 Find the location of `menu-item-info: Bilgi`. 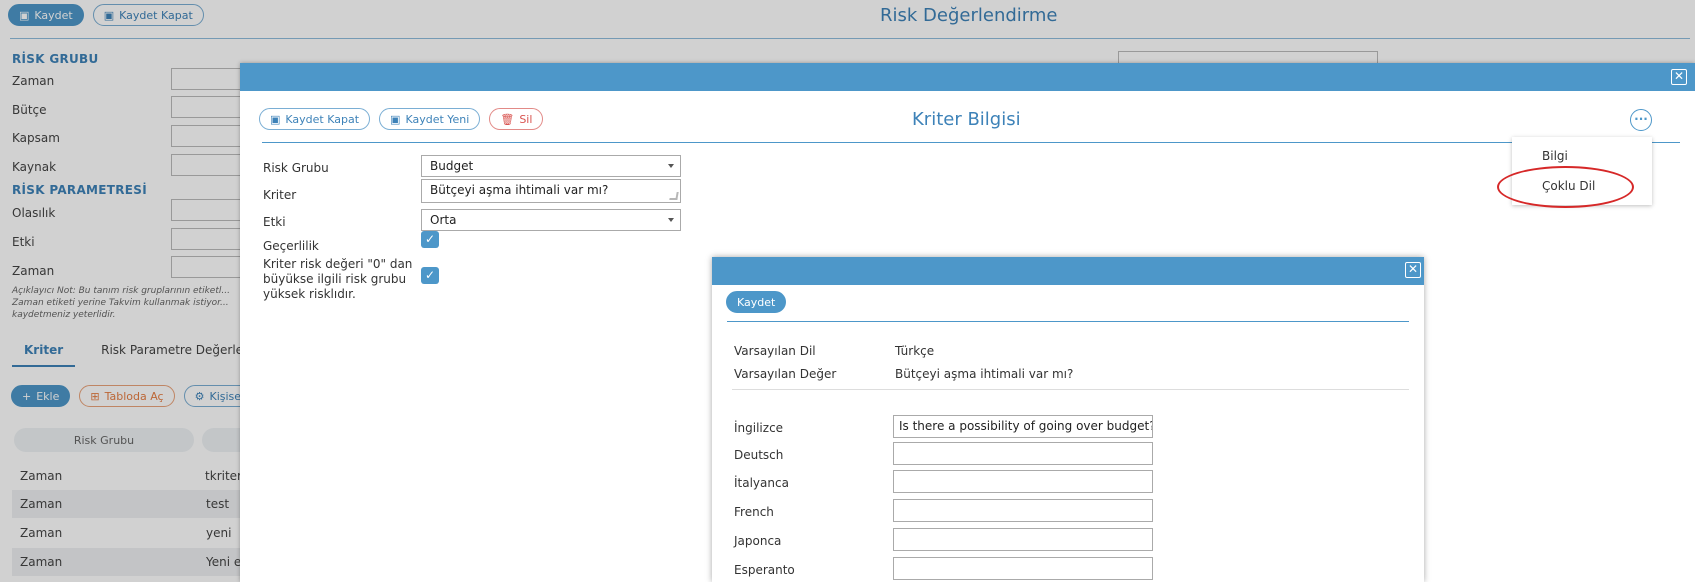

menu-item-info: Bilgi is located at coordinates (1555, 156).